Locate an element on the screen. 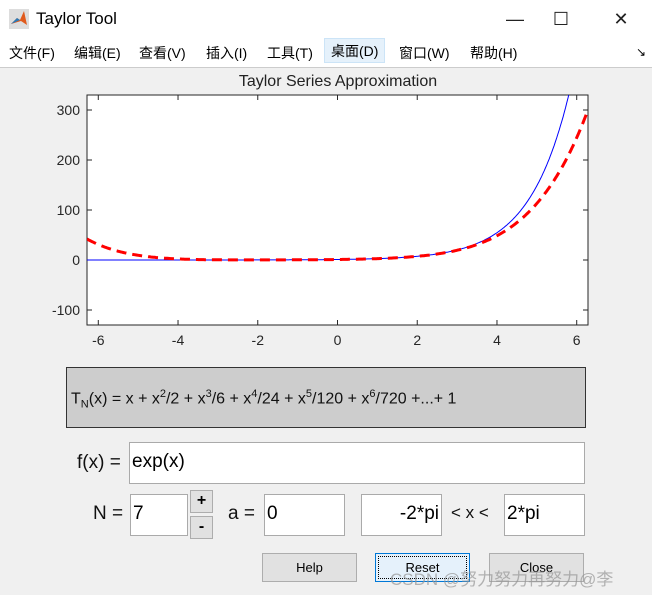  help-button: Help is located at coordinates (309, 567).